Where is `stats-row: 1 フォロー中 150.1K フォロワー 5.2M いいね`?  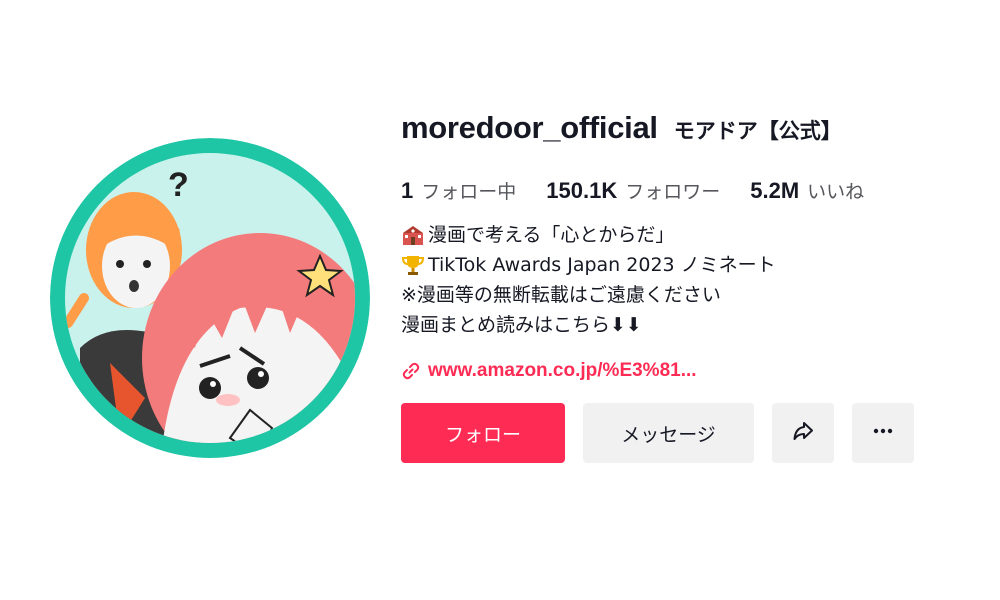
stats-row: 1 フォロー中 150.1K フォロワー 5.2M いいね is located at coordinates (696, 190).